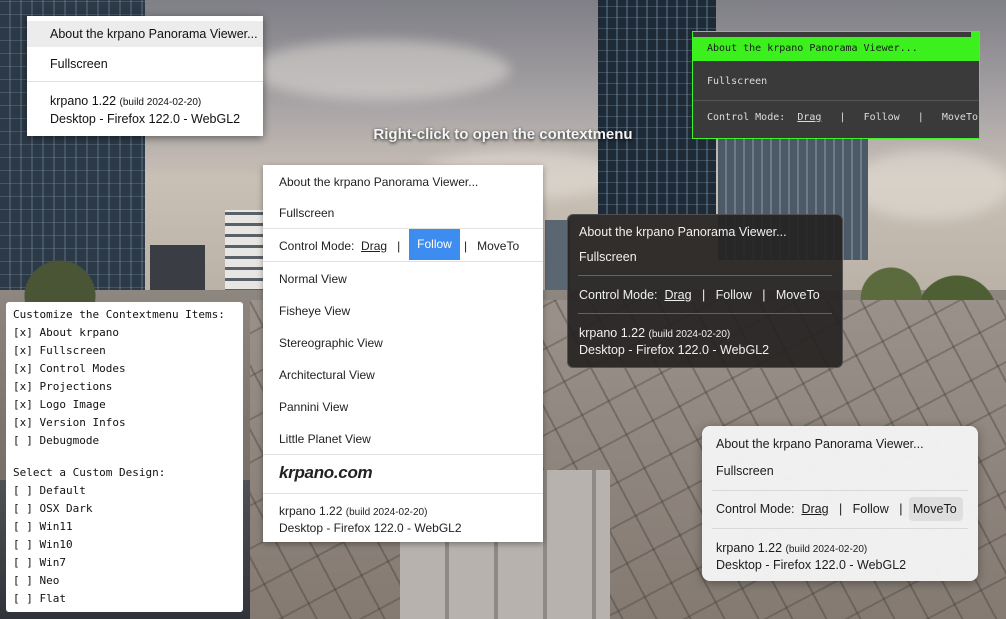 This screenshot has width=1006, height=619. What do you see at coordinates (62, 490) in the screenshot?
I see `option-label: Default` at bounding box center [62, 490].